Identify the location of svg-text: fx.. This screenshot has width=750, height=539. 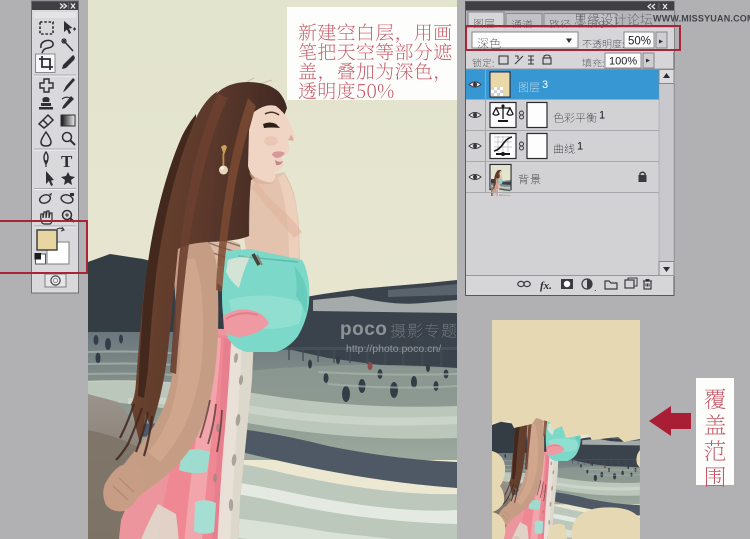
(546, 286).